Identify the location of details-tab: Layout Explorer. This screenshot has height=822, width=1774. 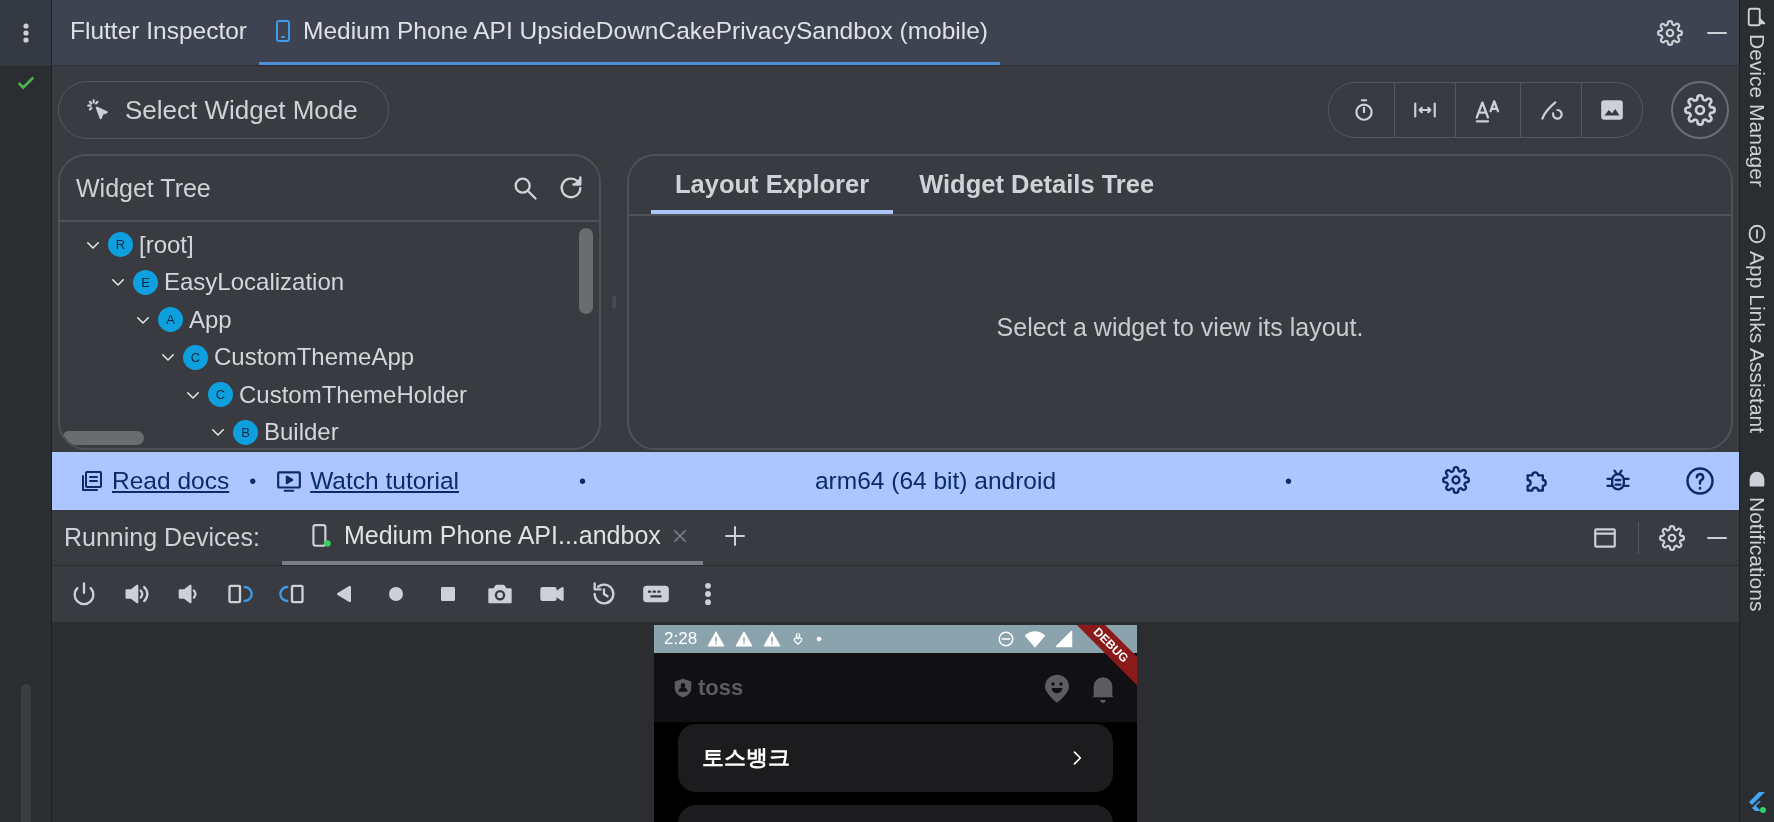
(772, 186).